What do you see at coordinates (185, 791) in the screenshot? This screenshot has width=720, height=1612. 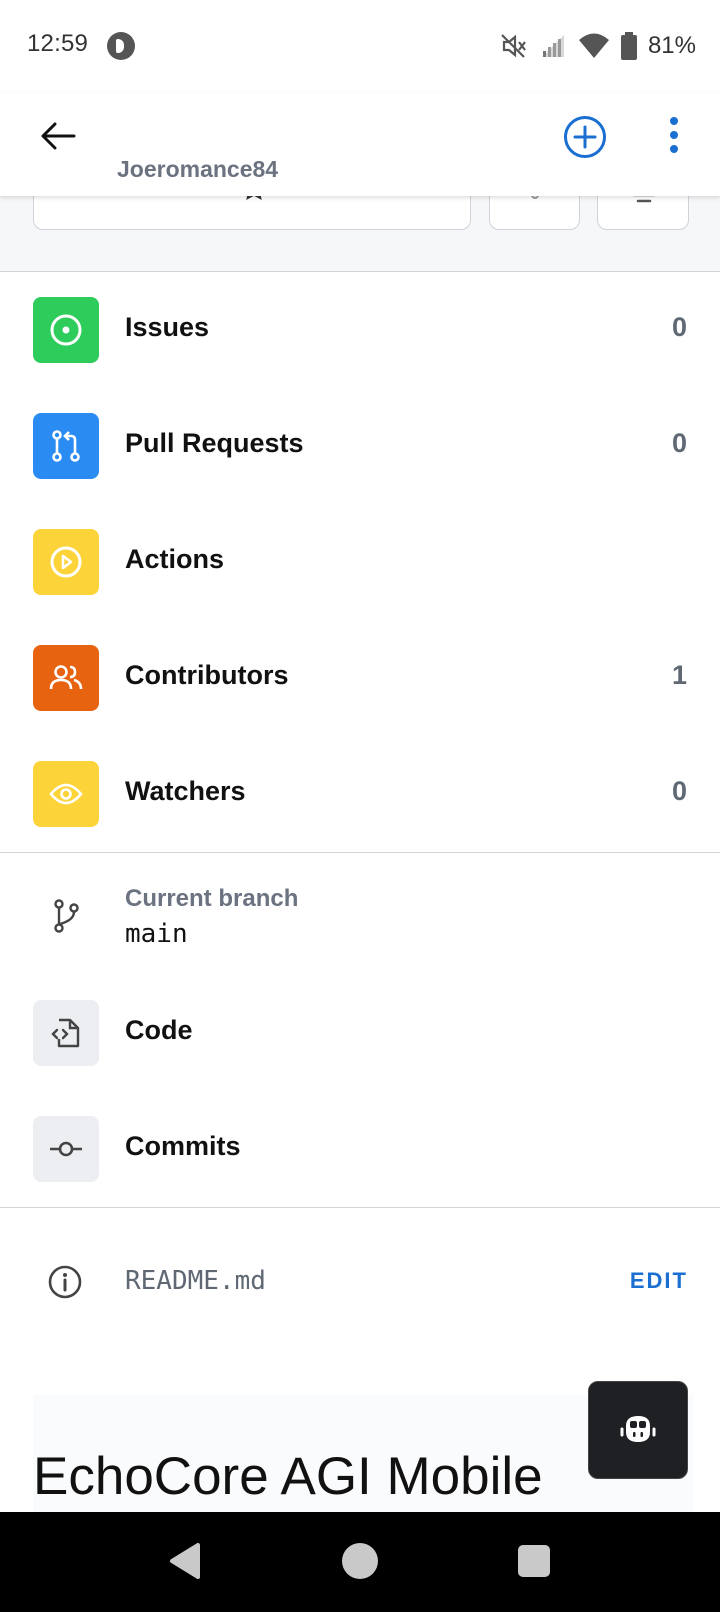 I see `menu-label: Watchers` at bounding box center [185, 791].